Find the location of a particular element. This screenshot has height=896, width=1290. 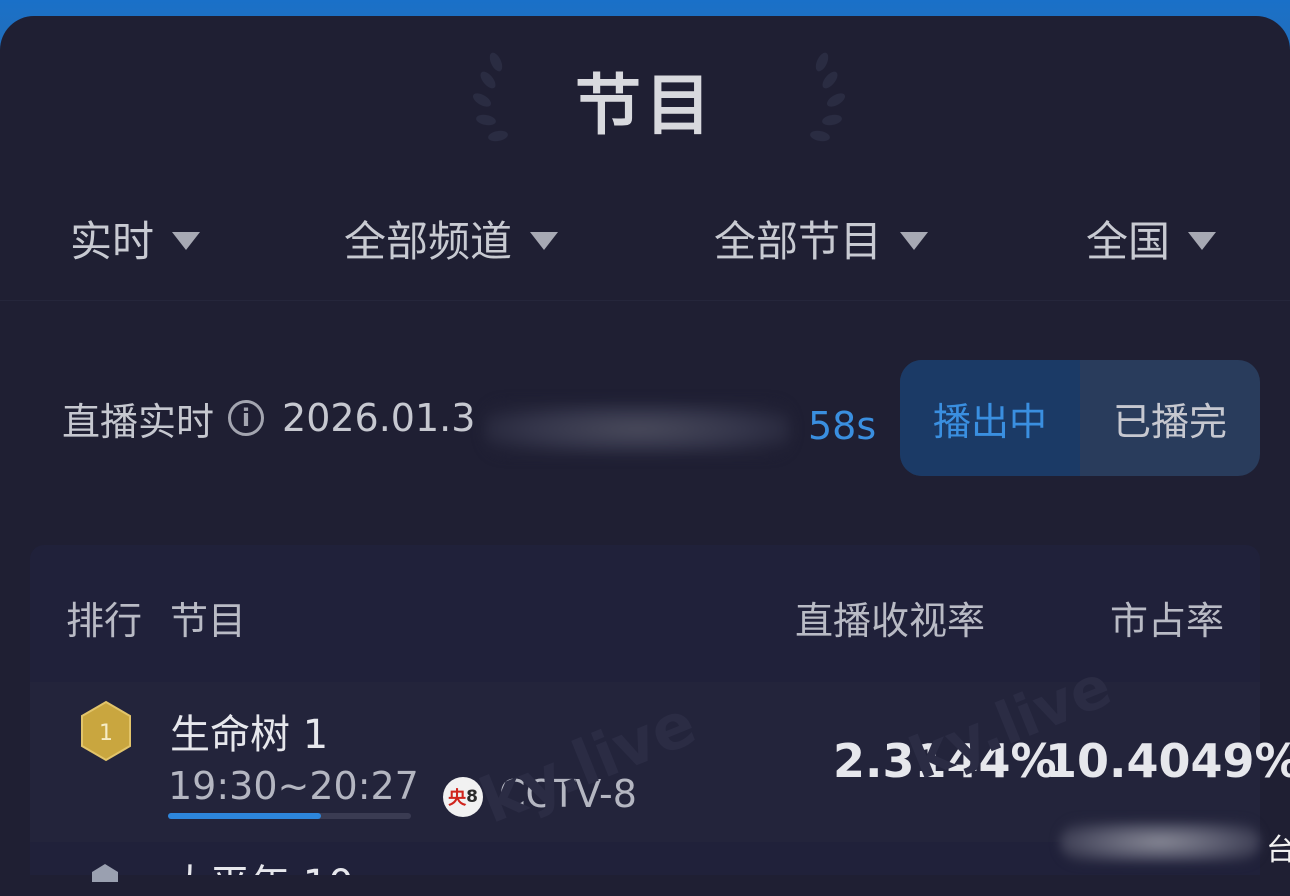

rank-silver-medal-icon is located at coordinates (105, 873).